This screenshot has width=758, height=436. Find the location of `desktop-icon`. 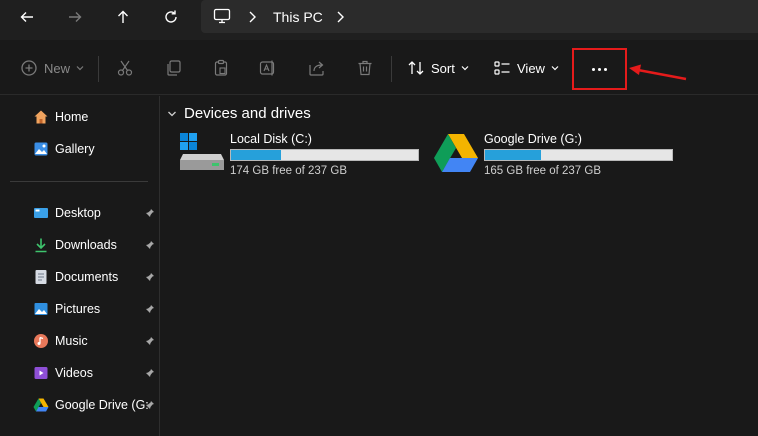

desktop-icon is located at coordinates (41, 213).